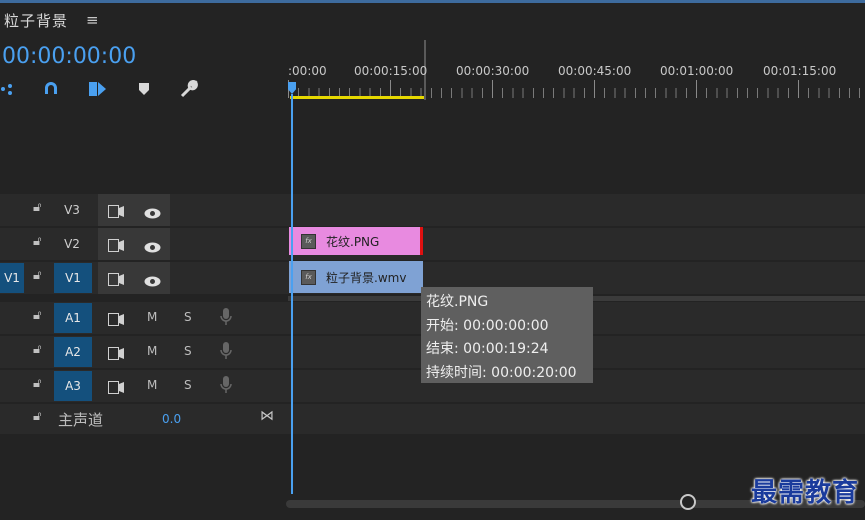  What do you see at coordinates (73, 318) in the screenshot?
I see `track-label-a1: A1` at bounding box center [73, 318].